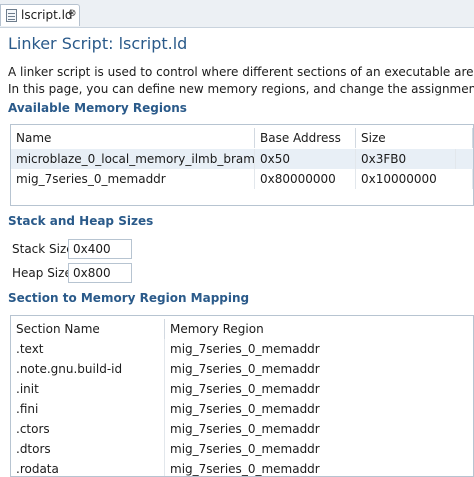 Image resolution: width=474 pixels, height=477 pixels. Describe the element at coordinates (98, 43) in the screenshot. I see `page-title: Linker Script: lscript.ld` at that location.